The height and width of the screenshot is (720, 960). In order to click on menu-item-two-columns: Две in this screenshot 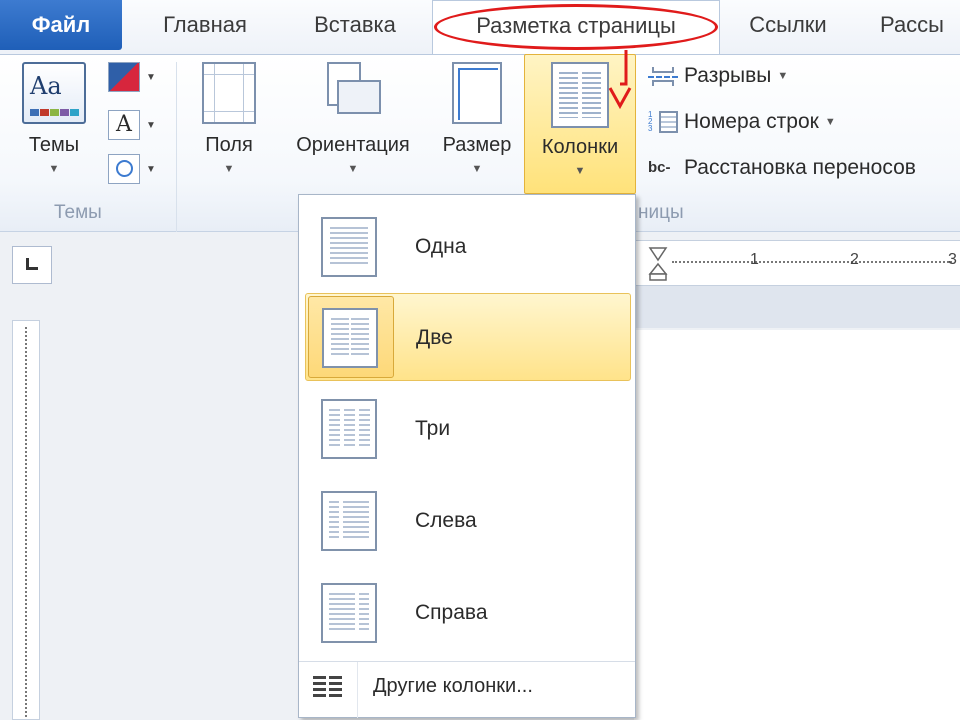, I will do `click(468, 337)`.